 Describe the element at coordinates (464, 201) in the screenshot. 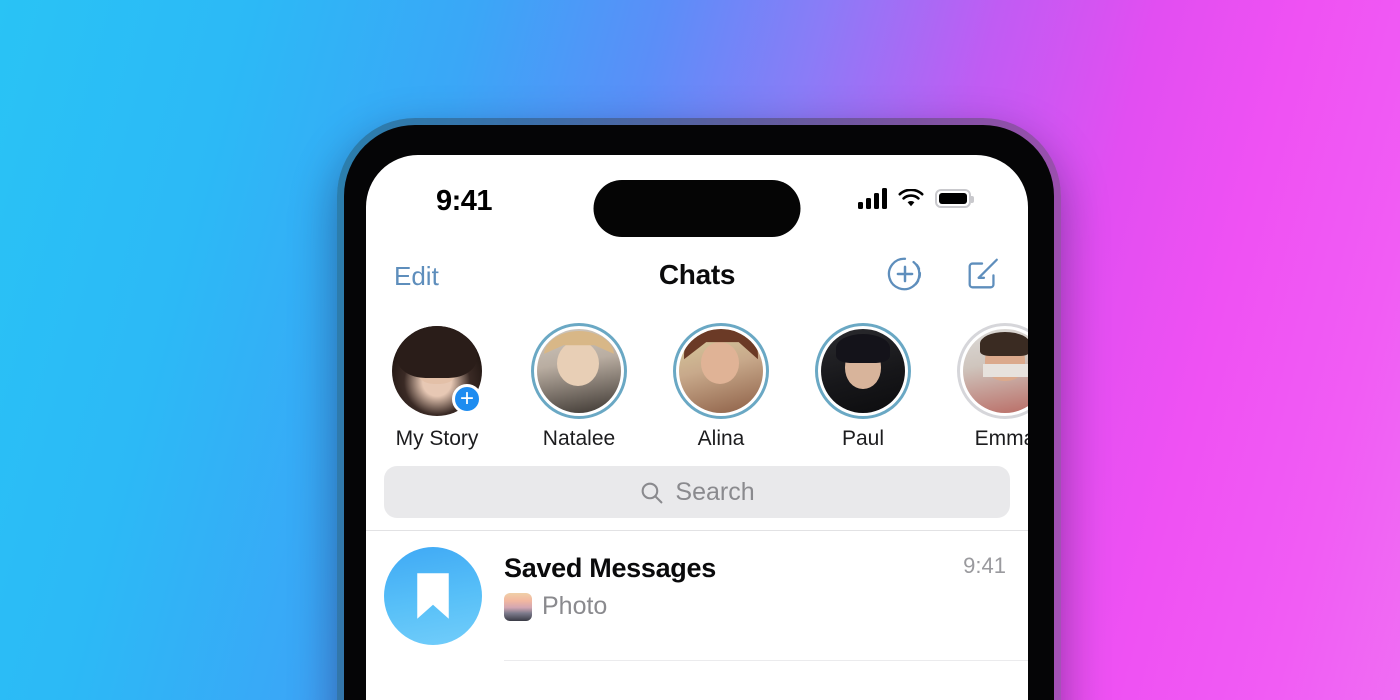

I see `status-time: 9:41` at that location.